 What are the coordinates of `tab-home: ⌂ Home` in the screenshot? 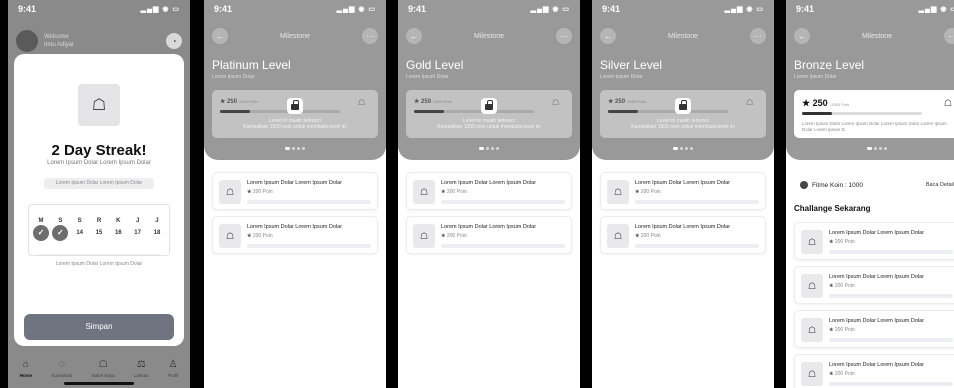 It's located at (26, 368).